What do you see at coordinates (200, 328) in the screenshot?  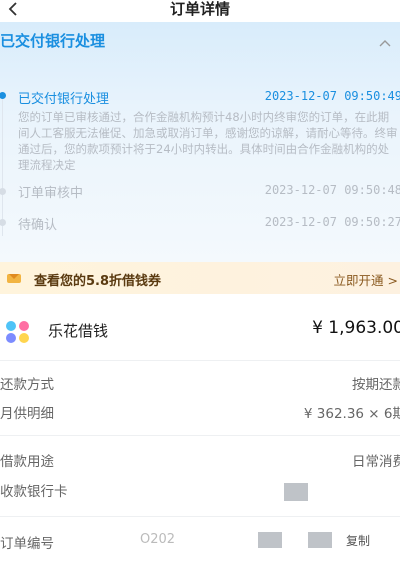 I see `loan-product-row: 乐花借钱 ¥ 1,963.00` at bounding box center [200, 328].